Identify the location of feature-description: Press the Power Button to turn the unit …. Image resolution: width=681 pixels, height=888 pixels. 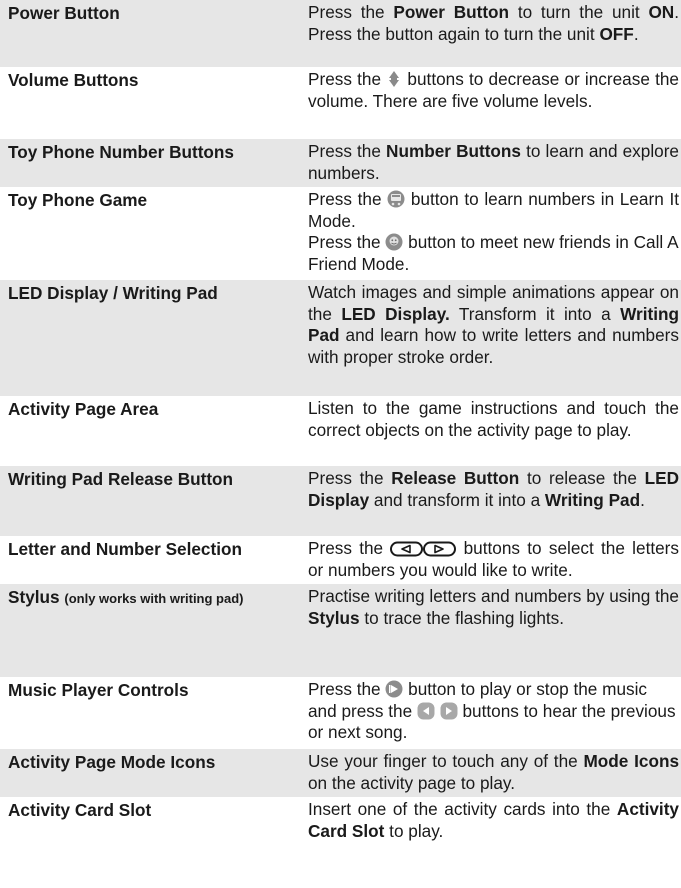
(493, 23).